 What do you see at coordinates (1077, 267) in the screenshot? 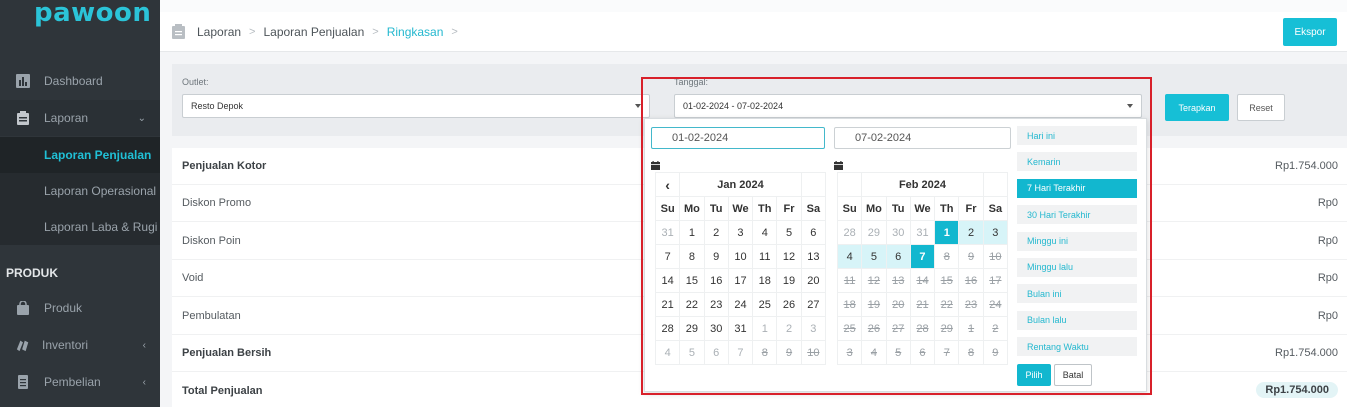
I see `range-option-last-week: Minggu lalu` at bounding box center [1077, 267].